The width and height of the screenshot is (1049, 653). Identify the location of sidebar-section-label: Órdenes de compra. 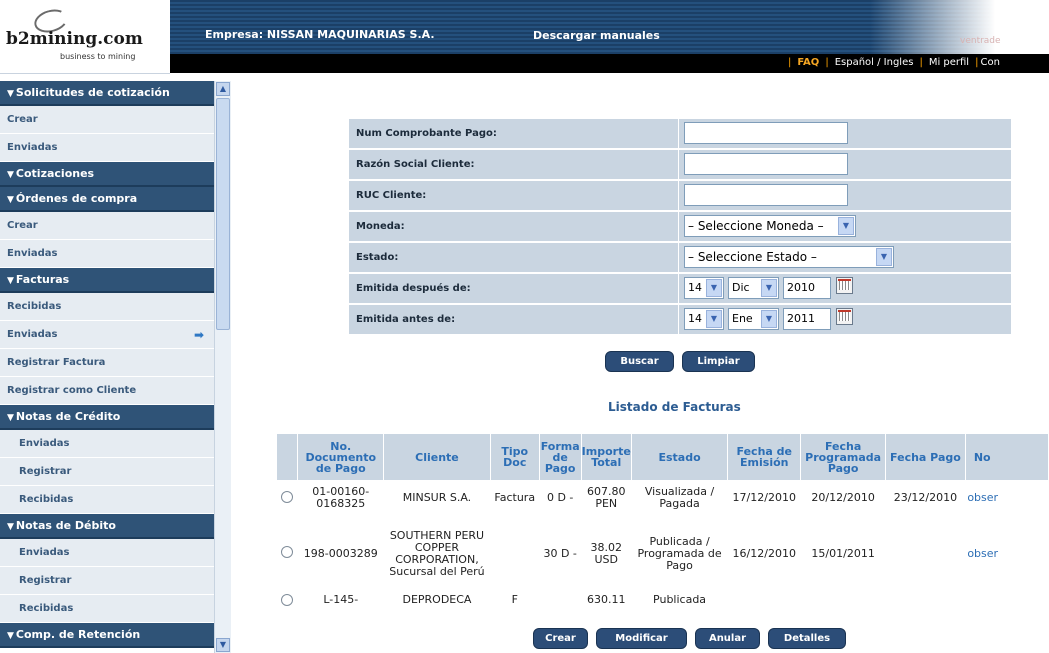
(76, 198).